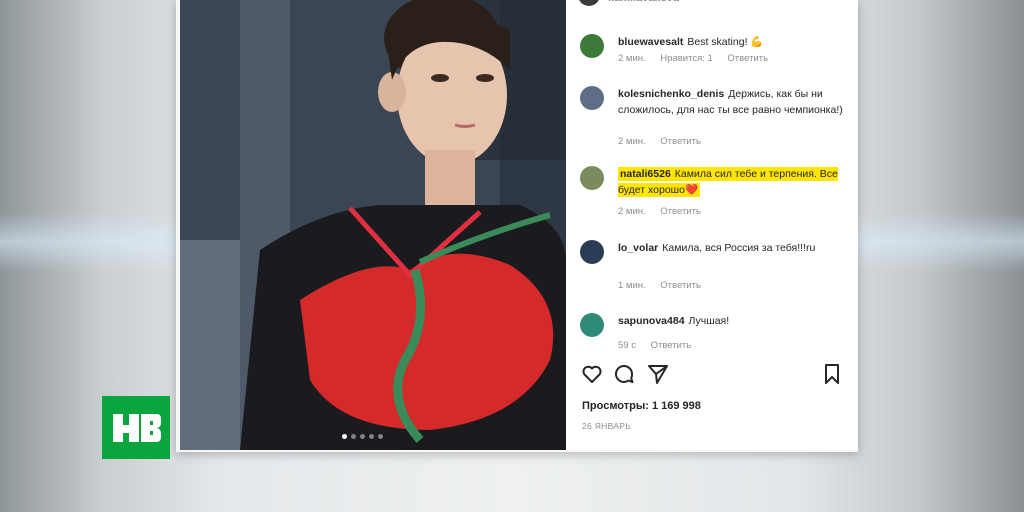 The image size is (1024, 512). Describe the element at coordinates (709, 321) in the screenshot. I see `comment-text: Лучшая!` at that location.